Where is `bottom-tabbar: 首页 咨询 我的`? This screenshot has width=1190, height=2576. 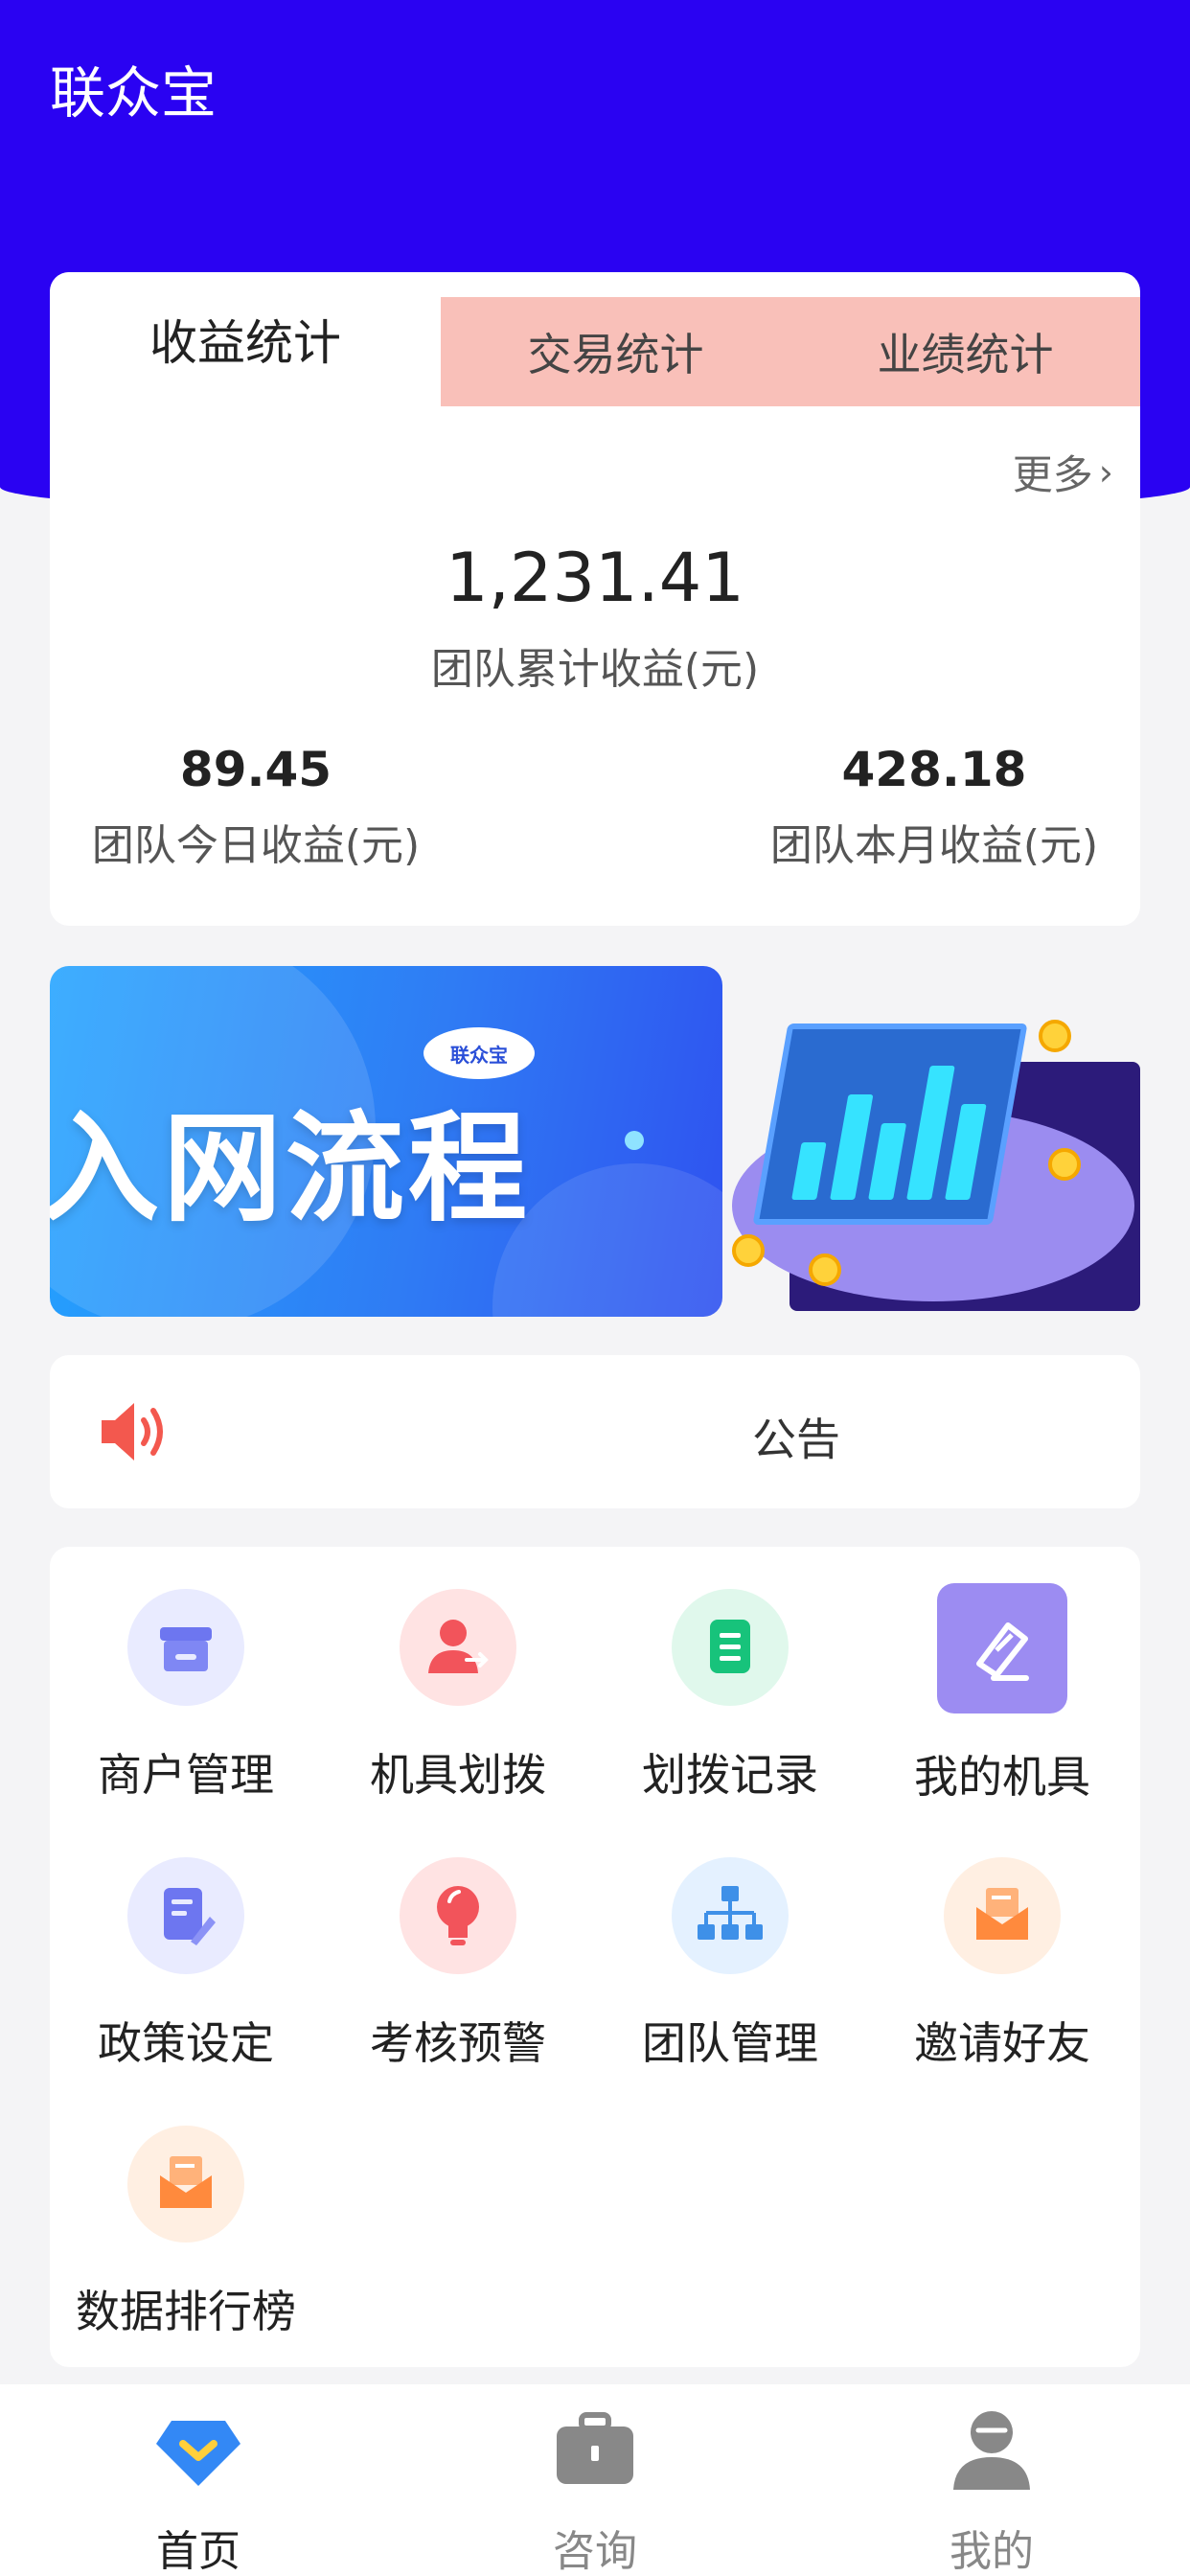
bottom-tabbar: 首页 咨询 我的 is located at coordinates (595, 2480).